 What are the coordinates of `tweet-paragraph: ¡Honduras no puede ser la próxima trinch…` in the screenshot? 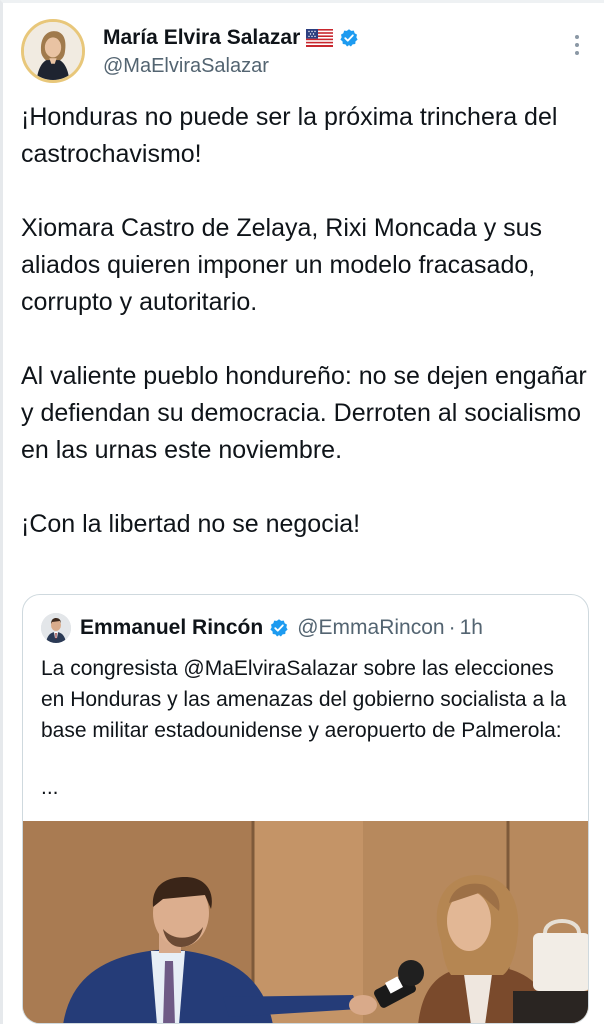 It's located at (289, 135).